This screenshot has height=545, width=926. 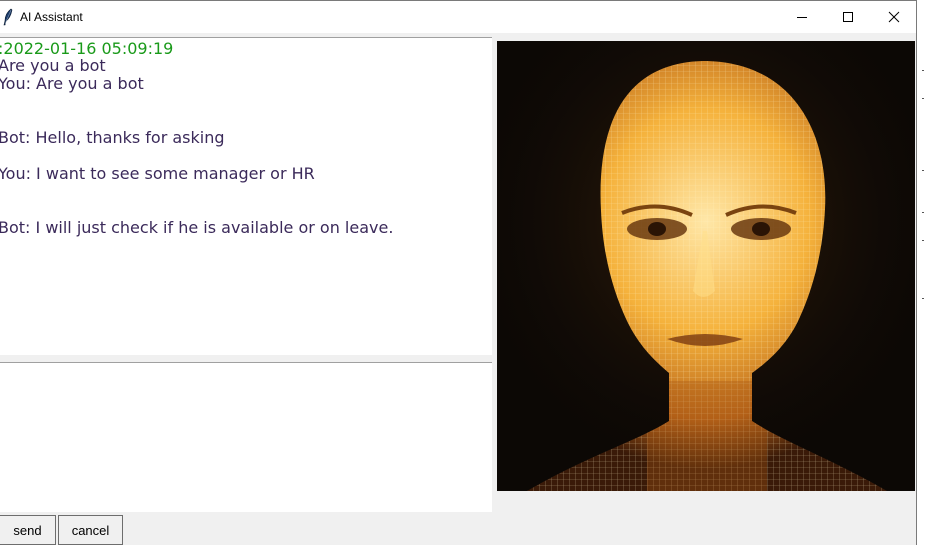 What do you see at coordinates (8, 17) in the screenshot?
I see `feather-icon` at bounding box center [8, 17].